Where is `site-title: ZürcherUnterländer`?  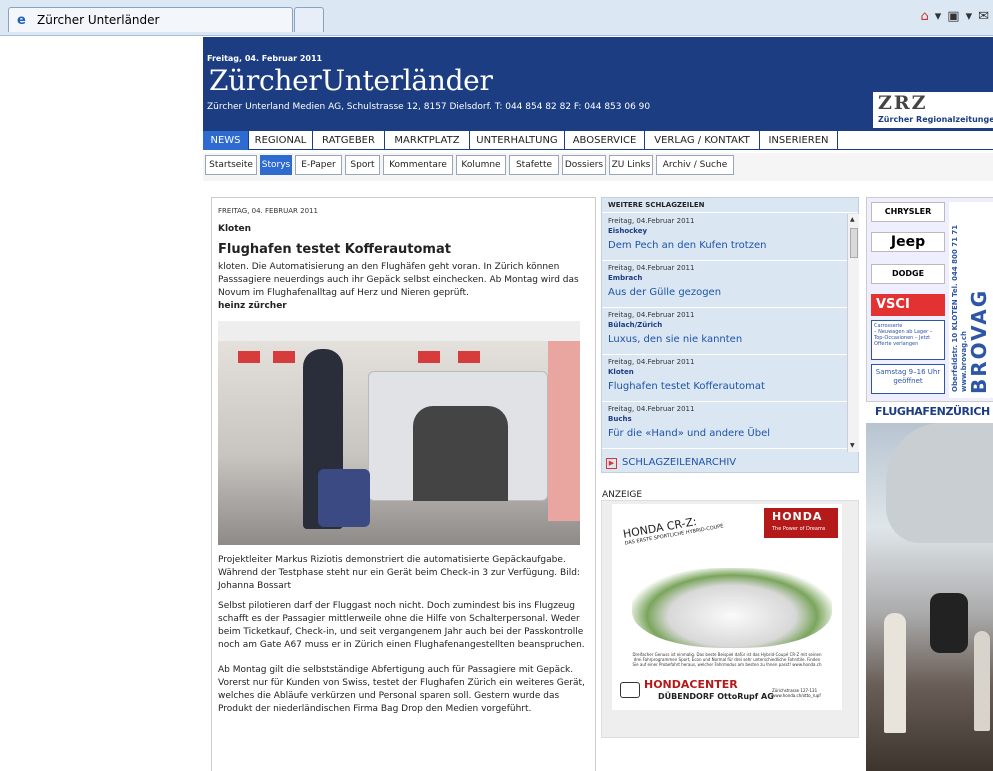
site-title: ZürcherUnterländer is located at coordinates (351, 80).